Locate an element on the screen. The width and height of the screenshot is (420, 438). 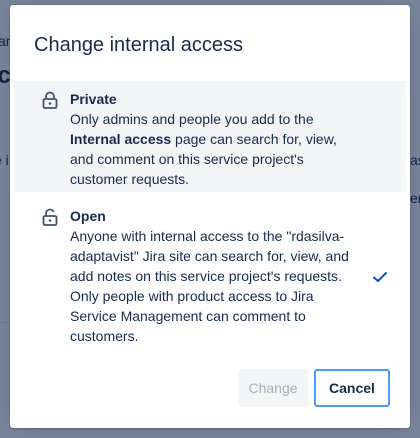
option-open-name: Open is located at coordinates (88, 216).